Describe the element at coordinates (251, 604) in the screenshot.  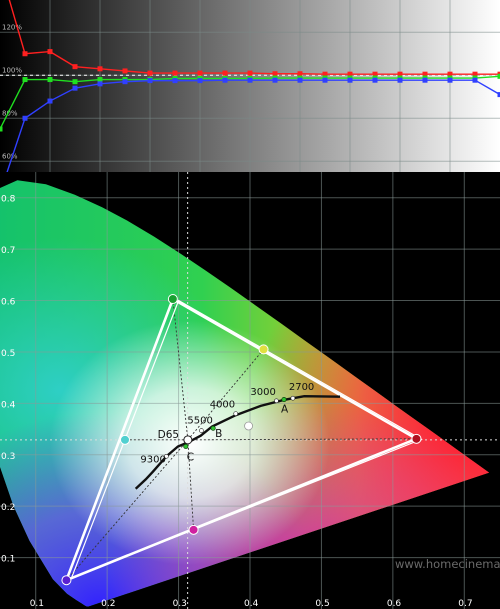
I see `x-tick-label: 0.4` at that location.